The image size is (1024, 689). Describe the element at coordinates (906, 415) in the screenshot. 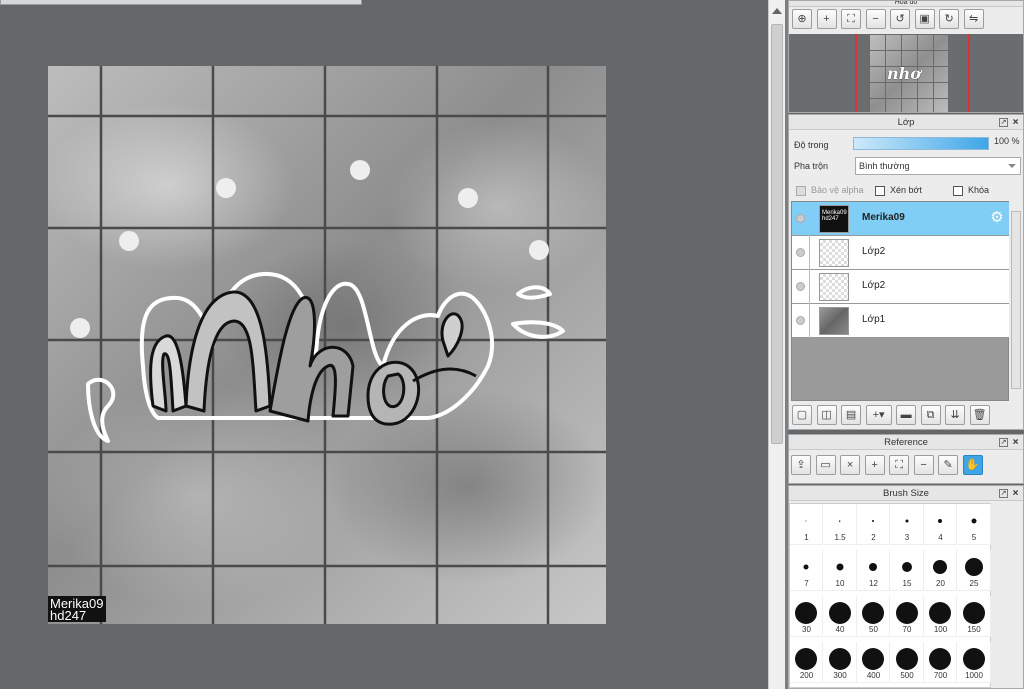

I see `folder-icon: ▬` at that location.